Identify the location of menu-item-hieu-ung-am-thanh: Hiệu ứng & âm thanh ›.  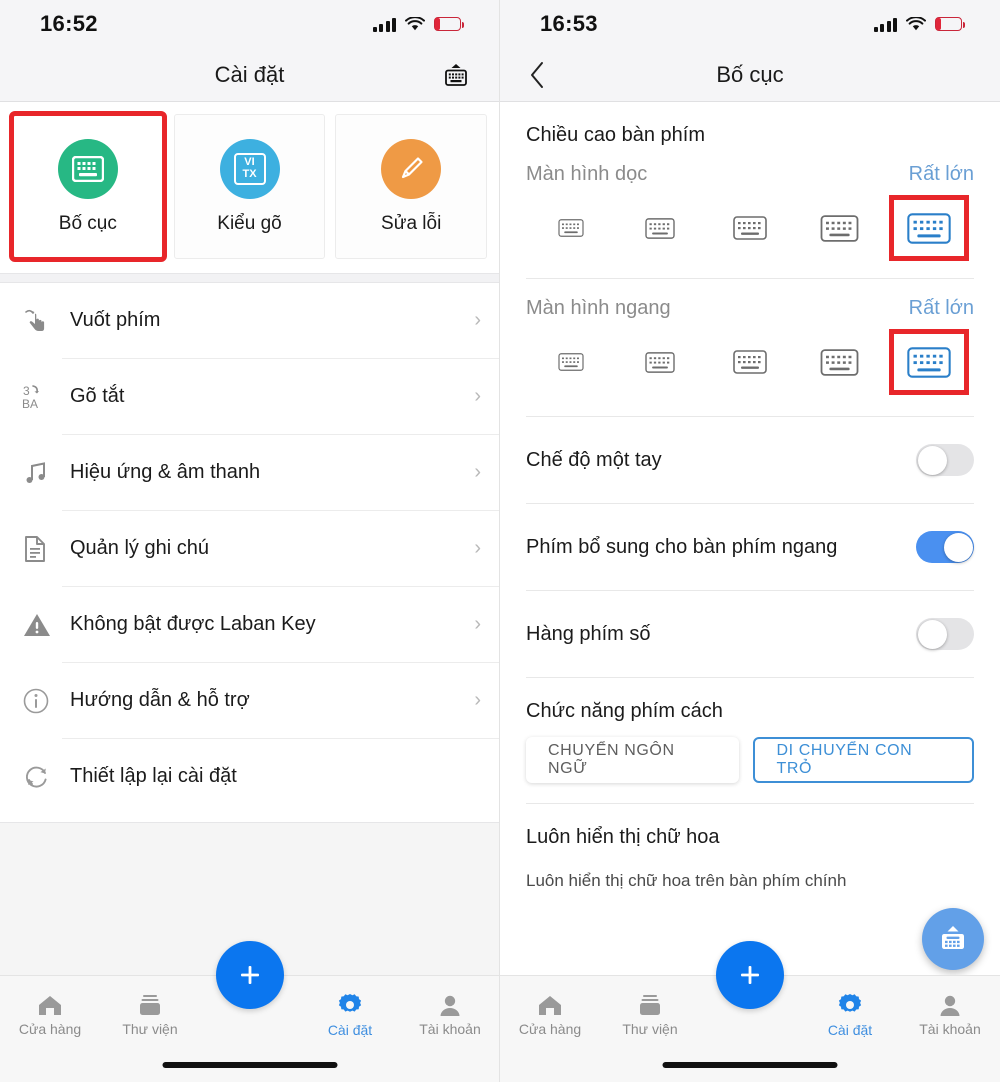
(249, 472).